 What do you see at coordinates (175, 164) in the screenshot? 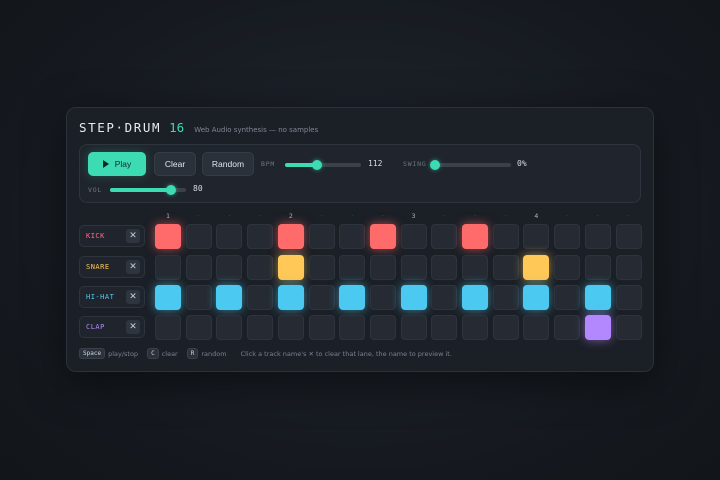
I see `clear-button: Clear` at bounding box center [175, 164].